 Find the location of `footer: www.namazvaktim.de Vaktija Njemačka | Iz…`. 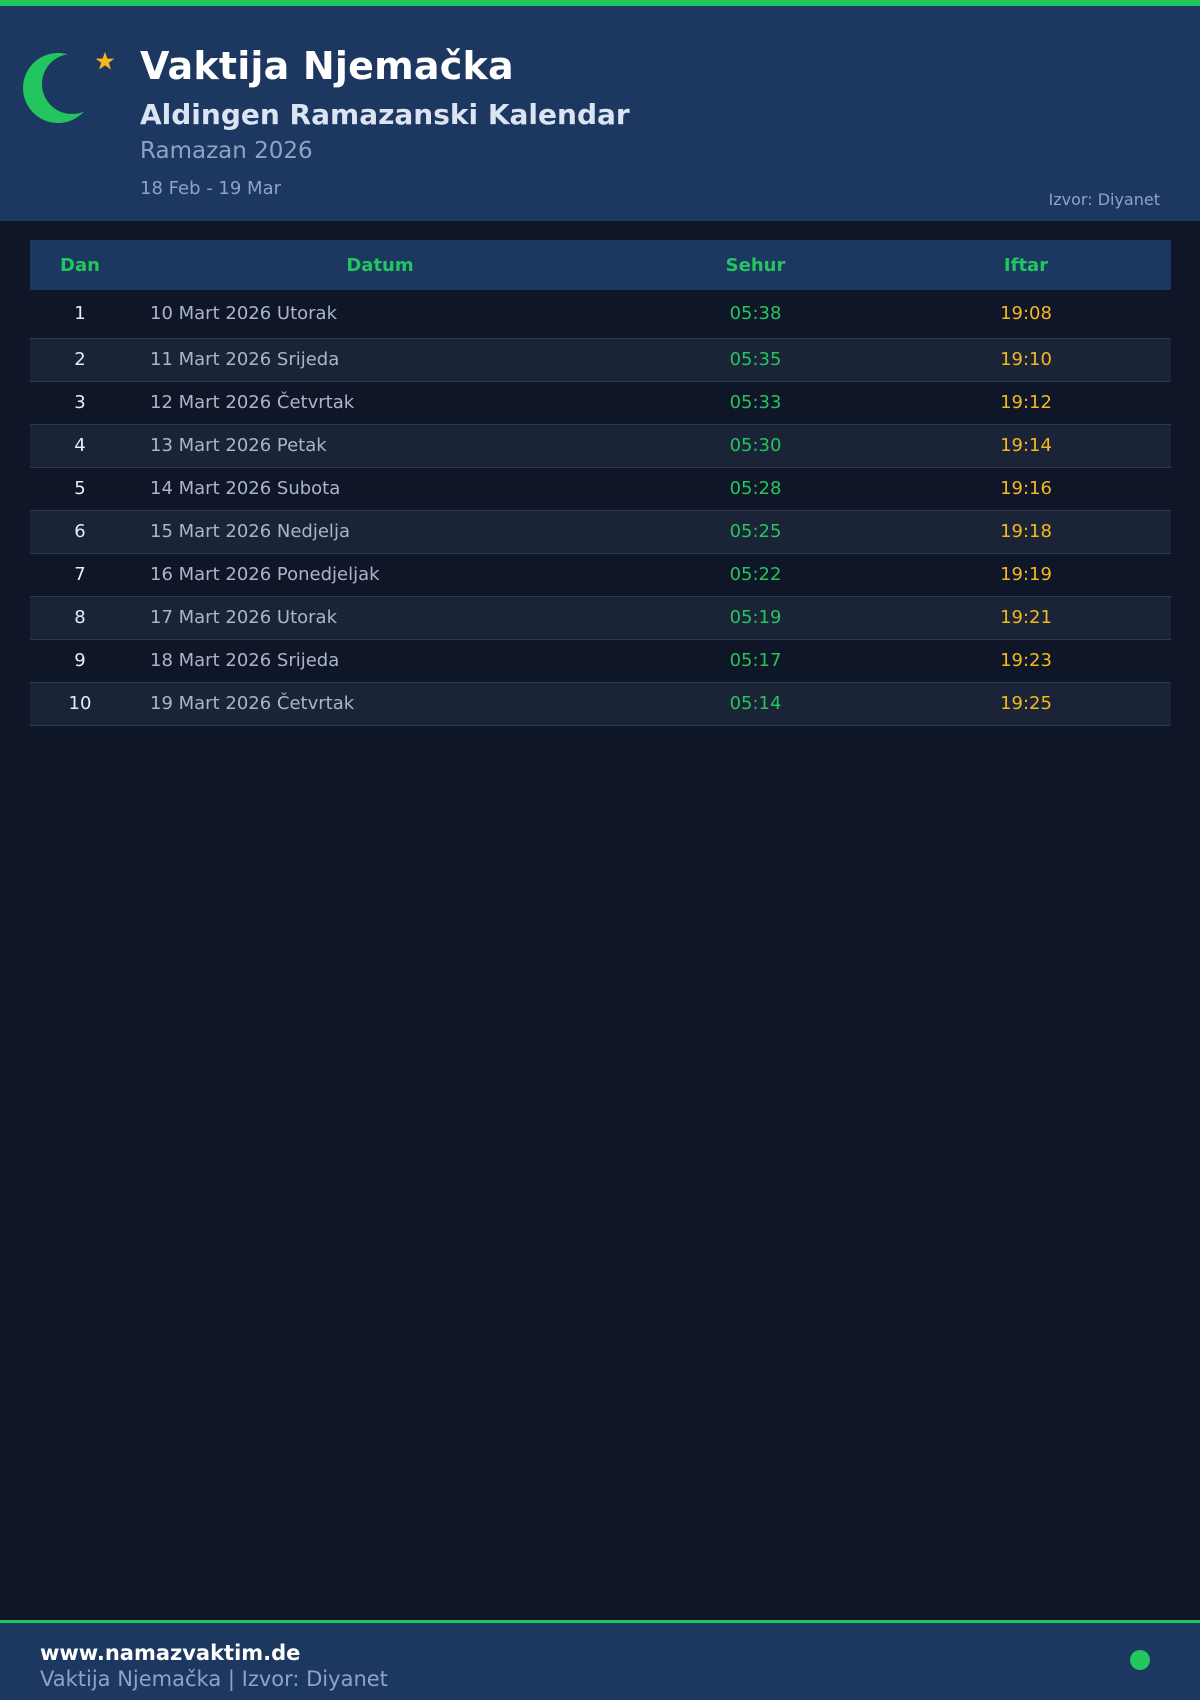

footer: www.namazvaktim.de Vaktija Njemačka | Iz… is located at coordinates (600, 1660).